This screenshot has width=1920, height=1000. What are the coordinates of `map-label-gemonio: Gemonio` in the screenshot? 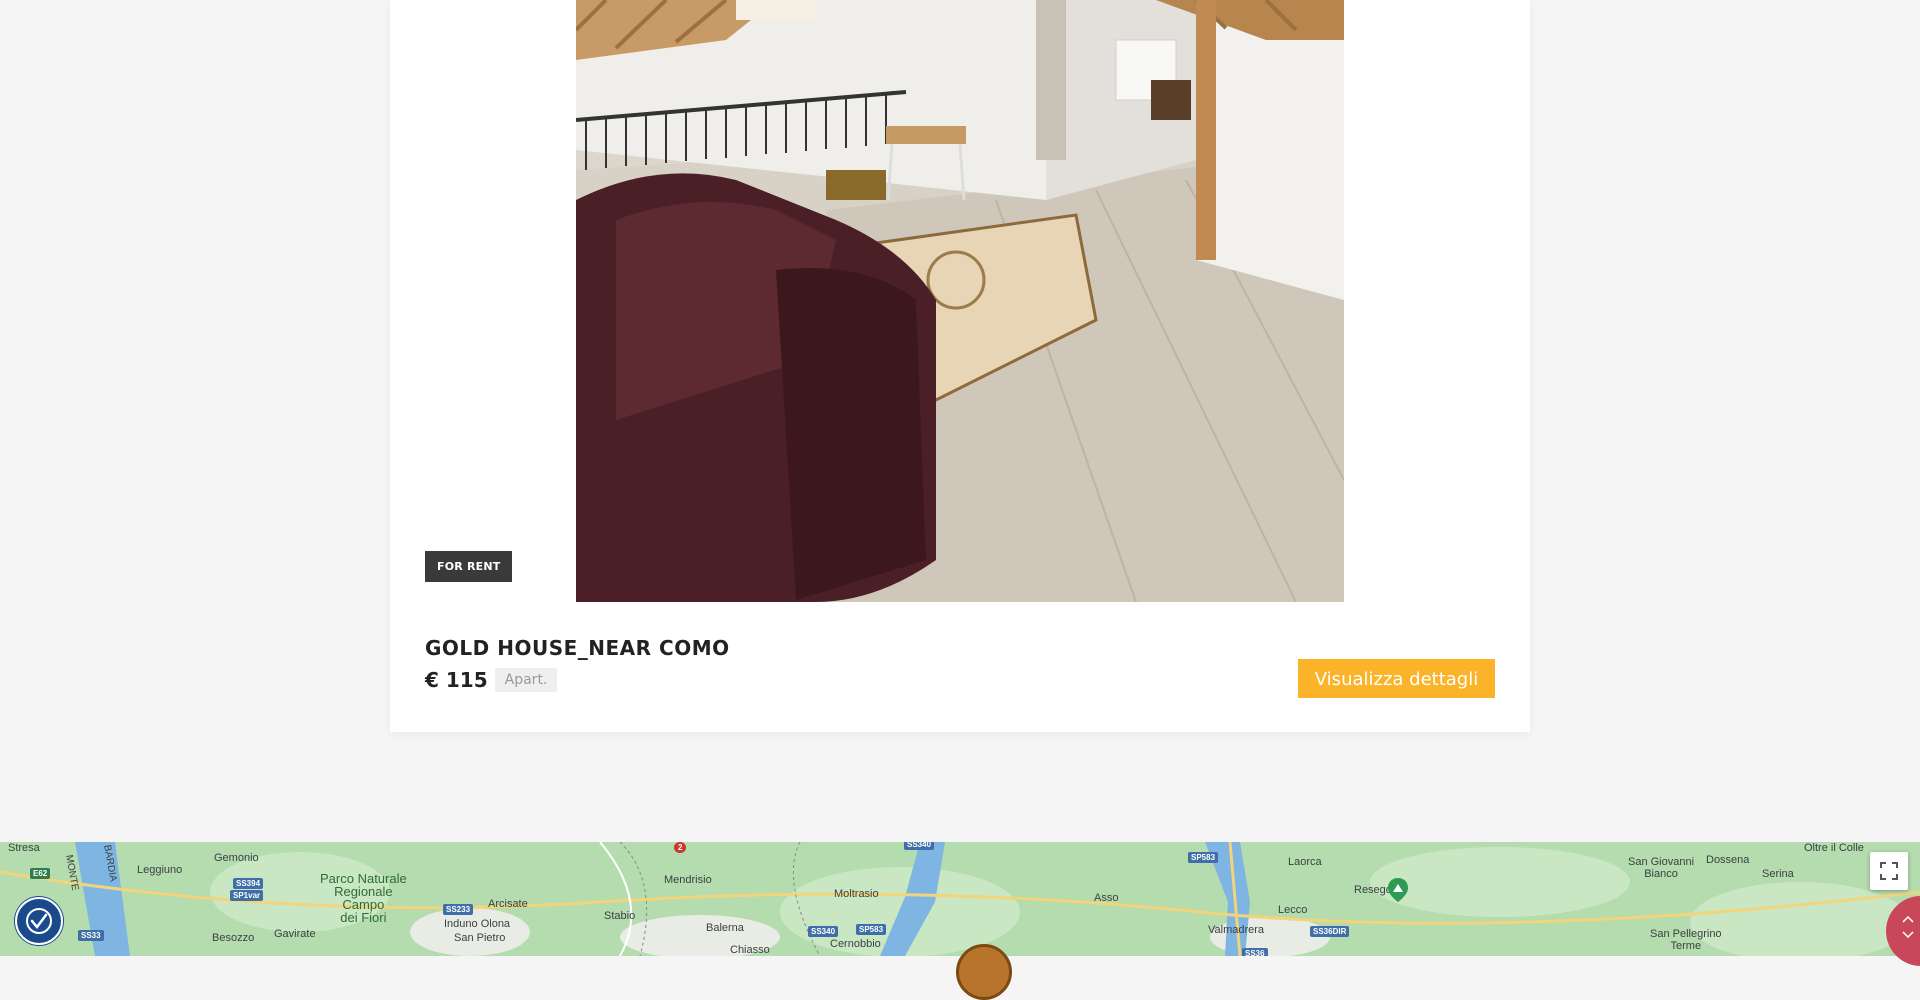 It's located at (236, 858).